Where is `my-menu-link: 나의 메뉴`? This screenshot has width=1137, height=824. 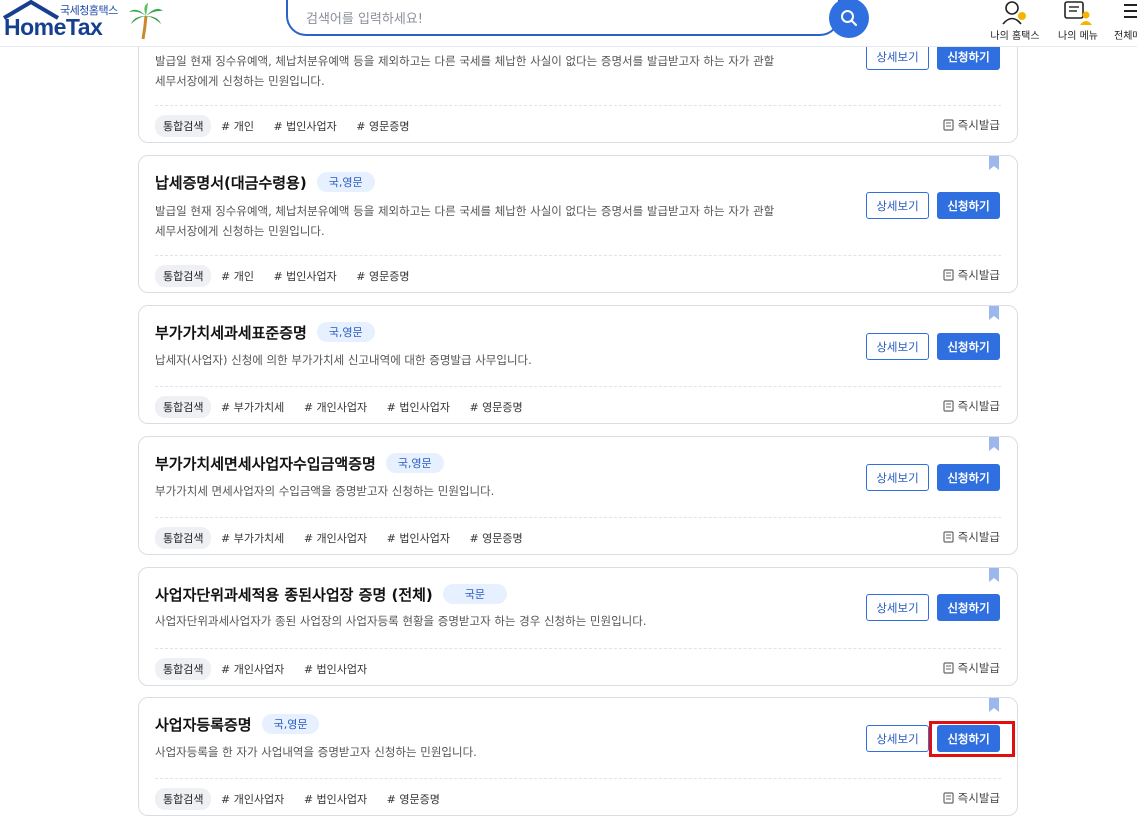
my-menu-link: 나의 메뉴 is located at coordinates (1078, 22).